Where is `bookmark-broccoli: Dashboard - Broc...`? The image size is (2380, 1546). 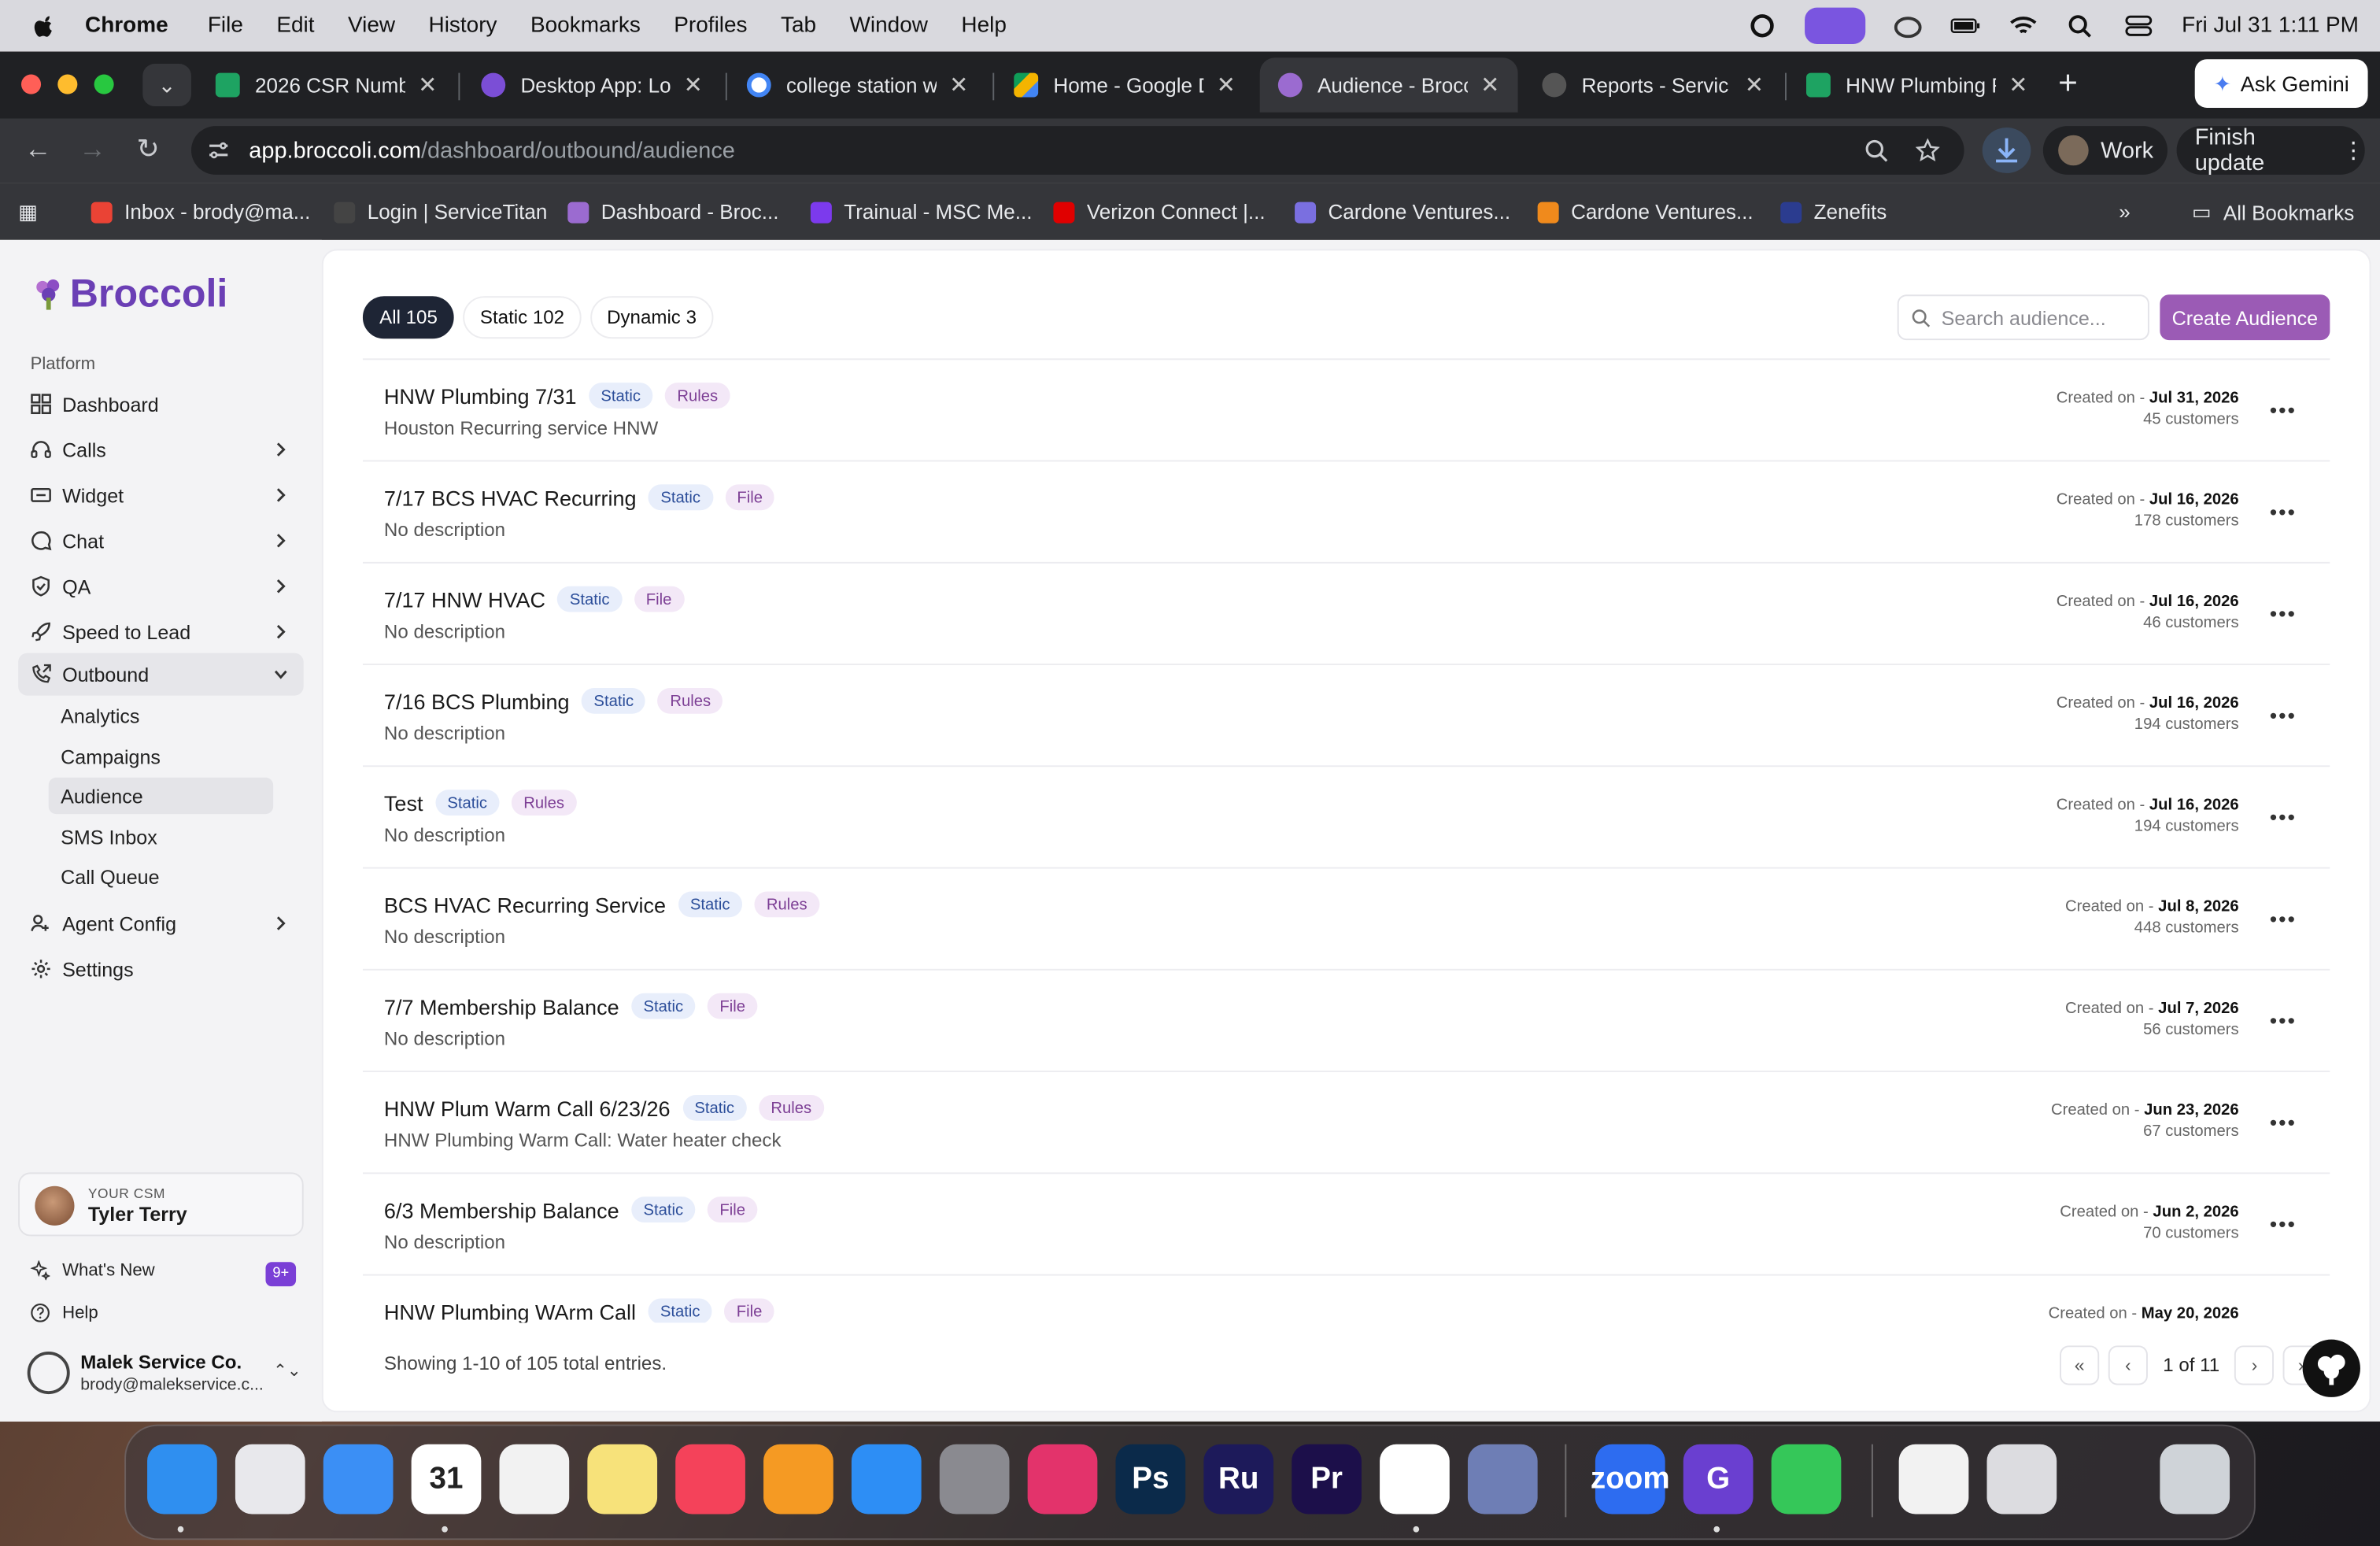
bookmark-broccoli: Dashboard - Broc... is located at coordinates (672, 213).